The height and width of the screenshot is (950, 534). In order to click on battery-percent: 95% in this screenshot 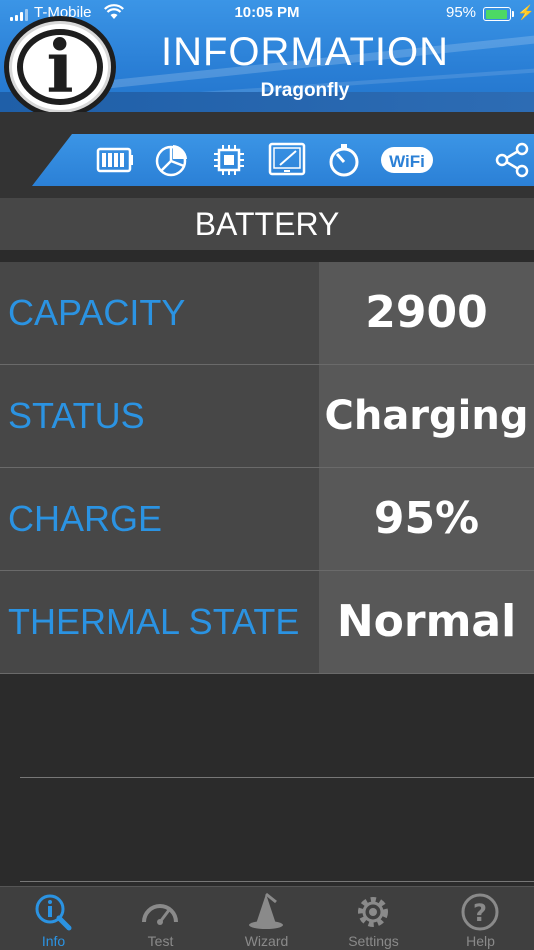, I will do `click(461, 12)`.